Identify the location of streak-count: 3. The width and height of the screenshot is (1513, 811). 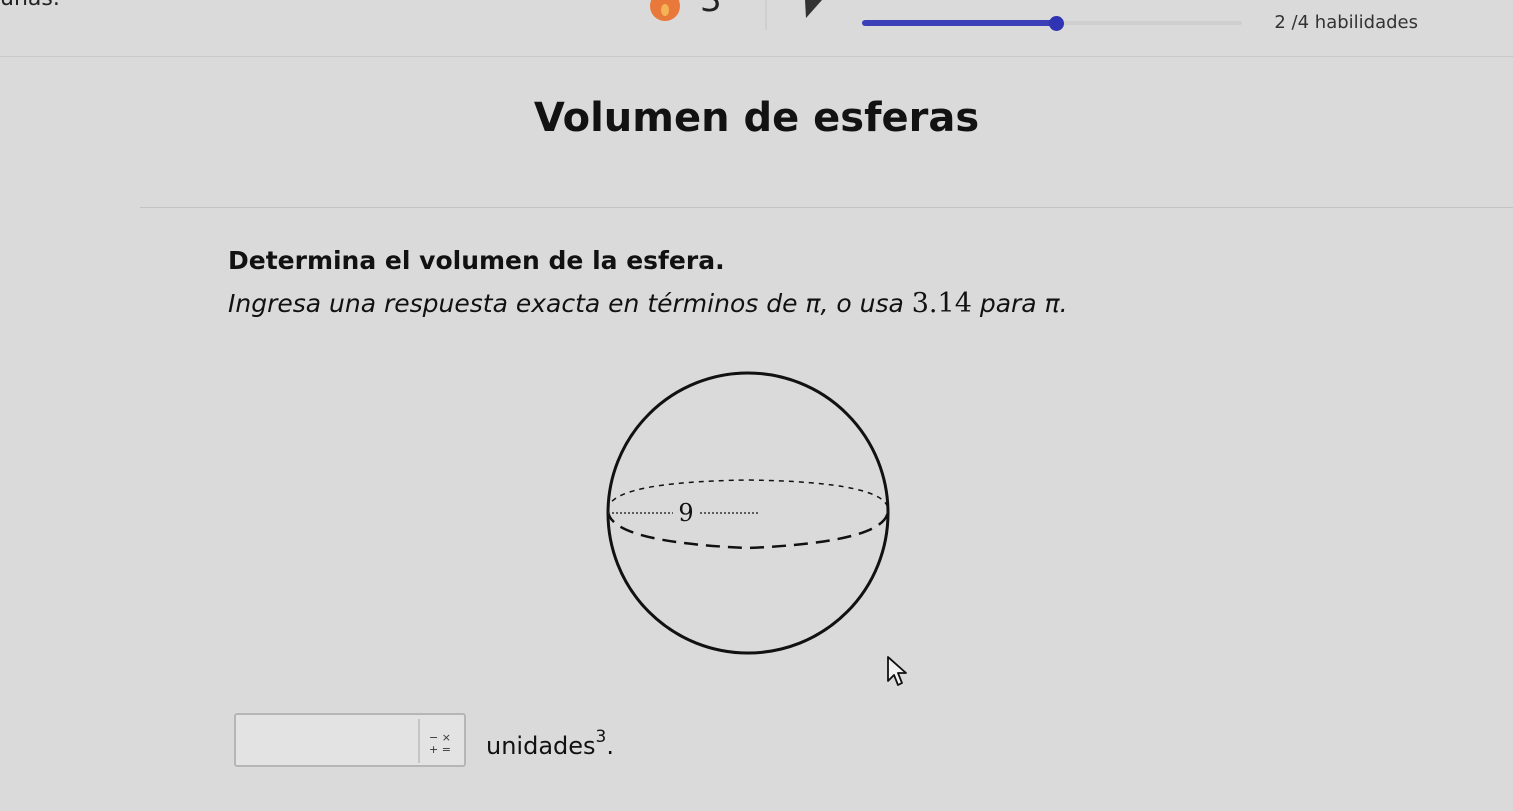
(711, 10).